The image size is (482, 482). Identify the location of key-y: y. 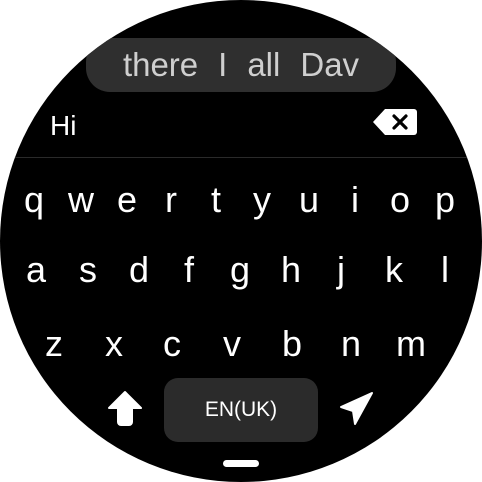
(262, 200).